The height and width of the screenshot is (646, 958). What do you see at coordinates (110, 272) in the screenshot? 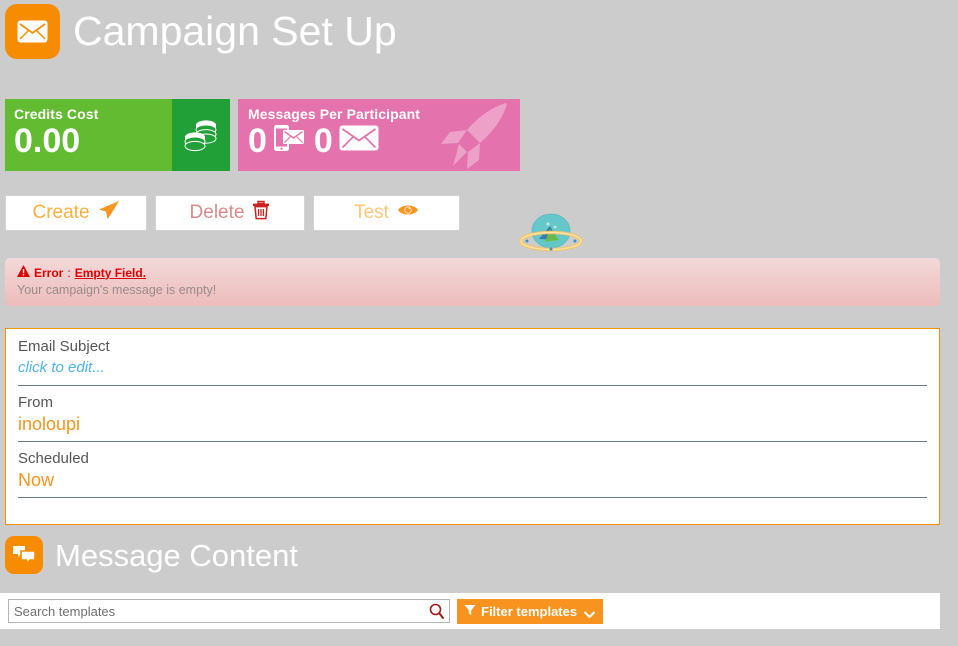
I see `error-detail: Empty Field.` at bounding box center [110, 272].